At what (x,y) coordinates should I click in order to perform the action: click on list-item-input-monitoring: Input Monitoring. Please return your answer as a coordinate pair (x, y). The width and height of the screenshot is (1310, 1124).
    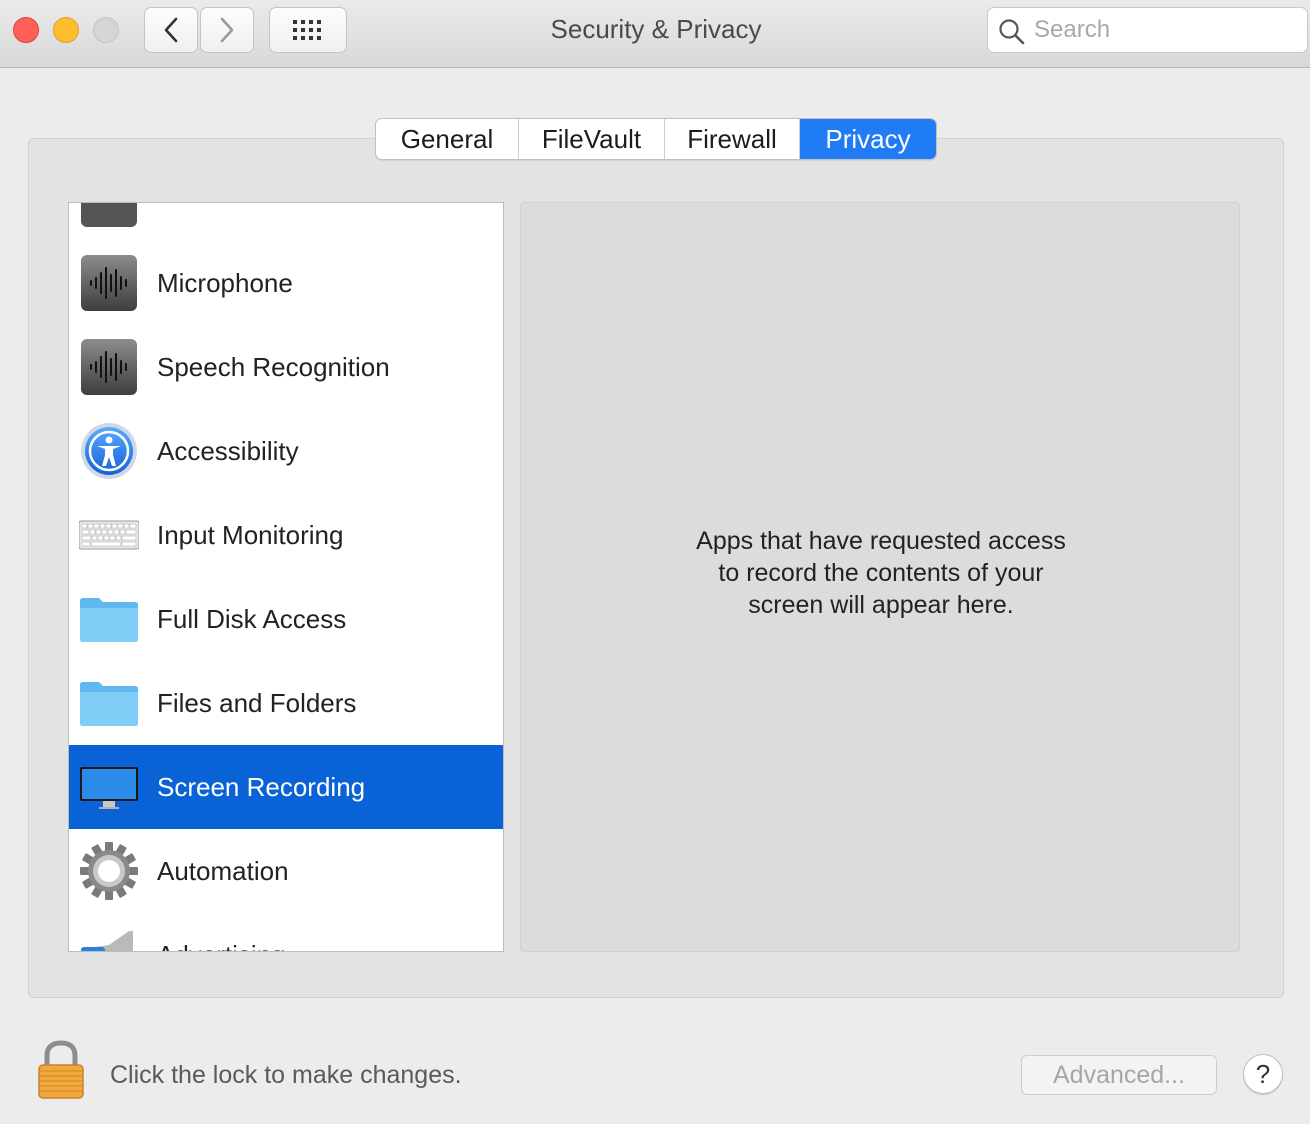
    Looking at the image, I should click on (286, 535).